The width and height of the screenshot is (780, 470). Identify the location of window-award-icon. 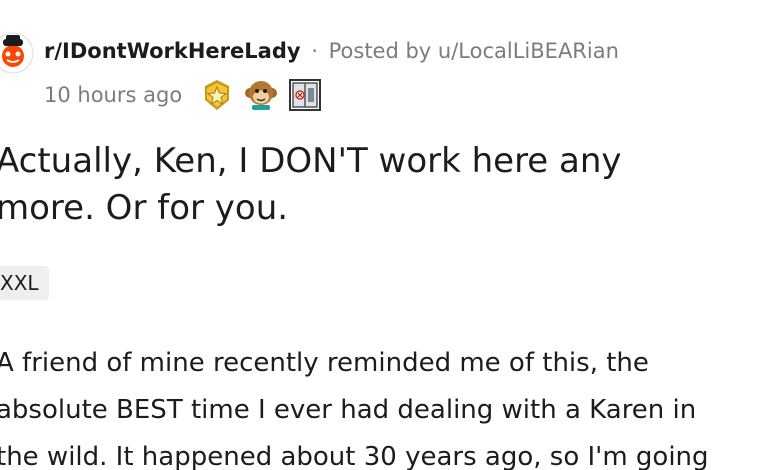
(305, 95).